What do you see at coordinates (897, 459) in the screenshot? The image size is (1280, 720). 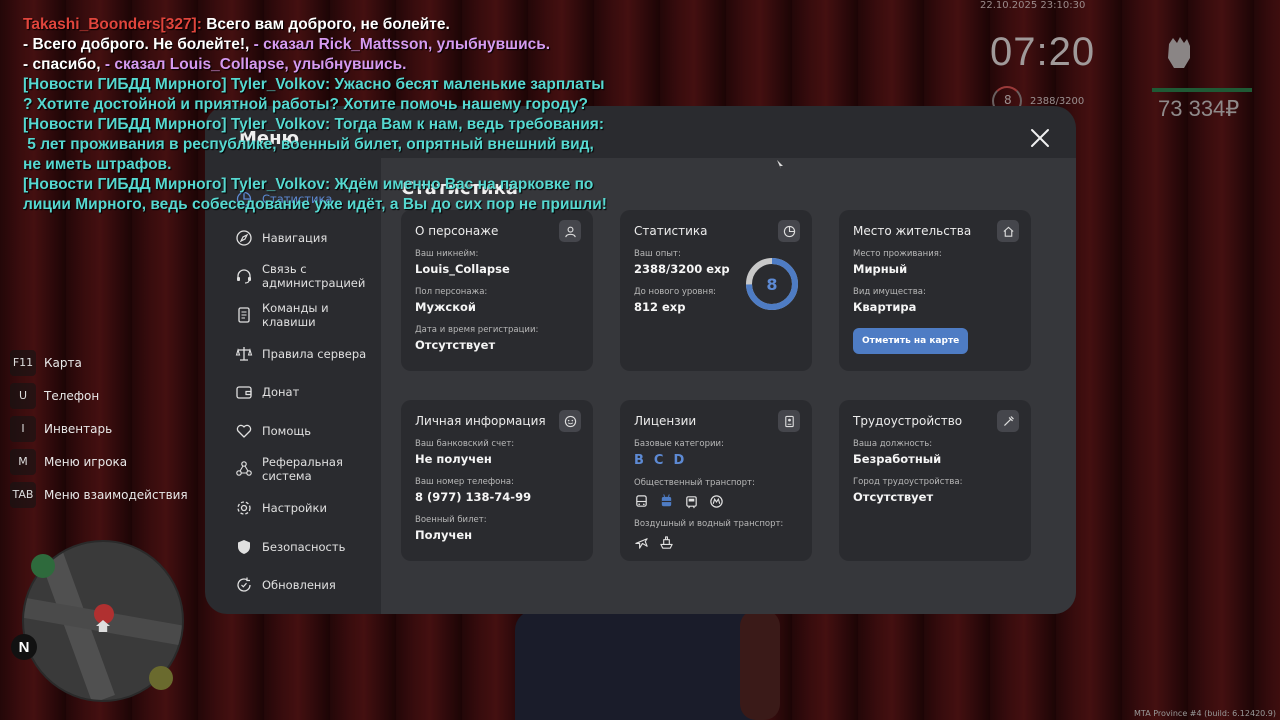 I see `field-value: Безработный` at bounding box center [897, 459].